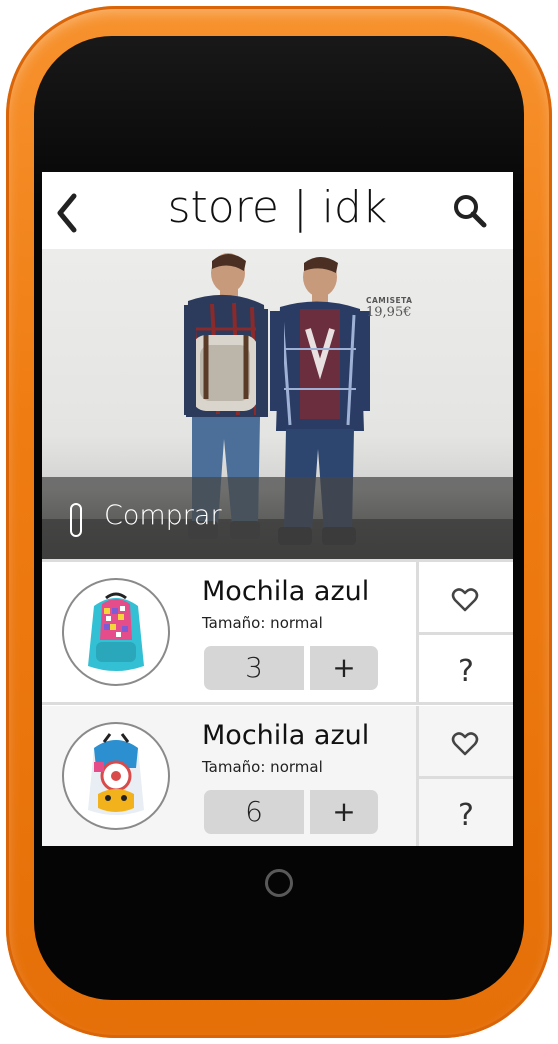 This screenshot has height=1044, width=558. Describe the element at coordinates (470, 212) in the screenshot. I see `search-icon` at that location.